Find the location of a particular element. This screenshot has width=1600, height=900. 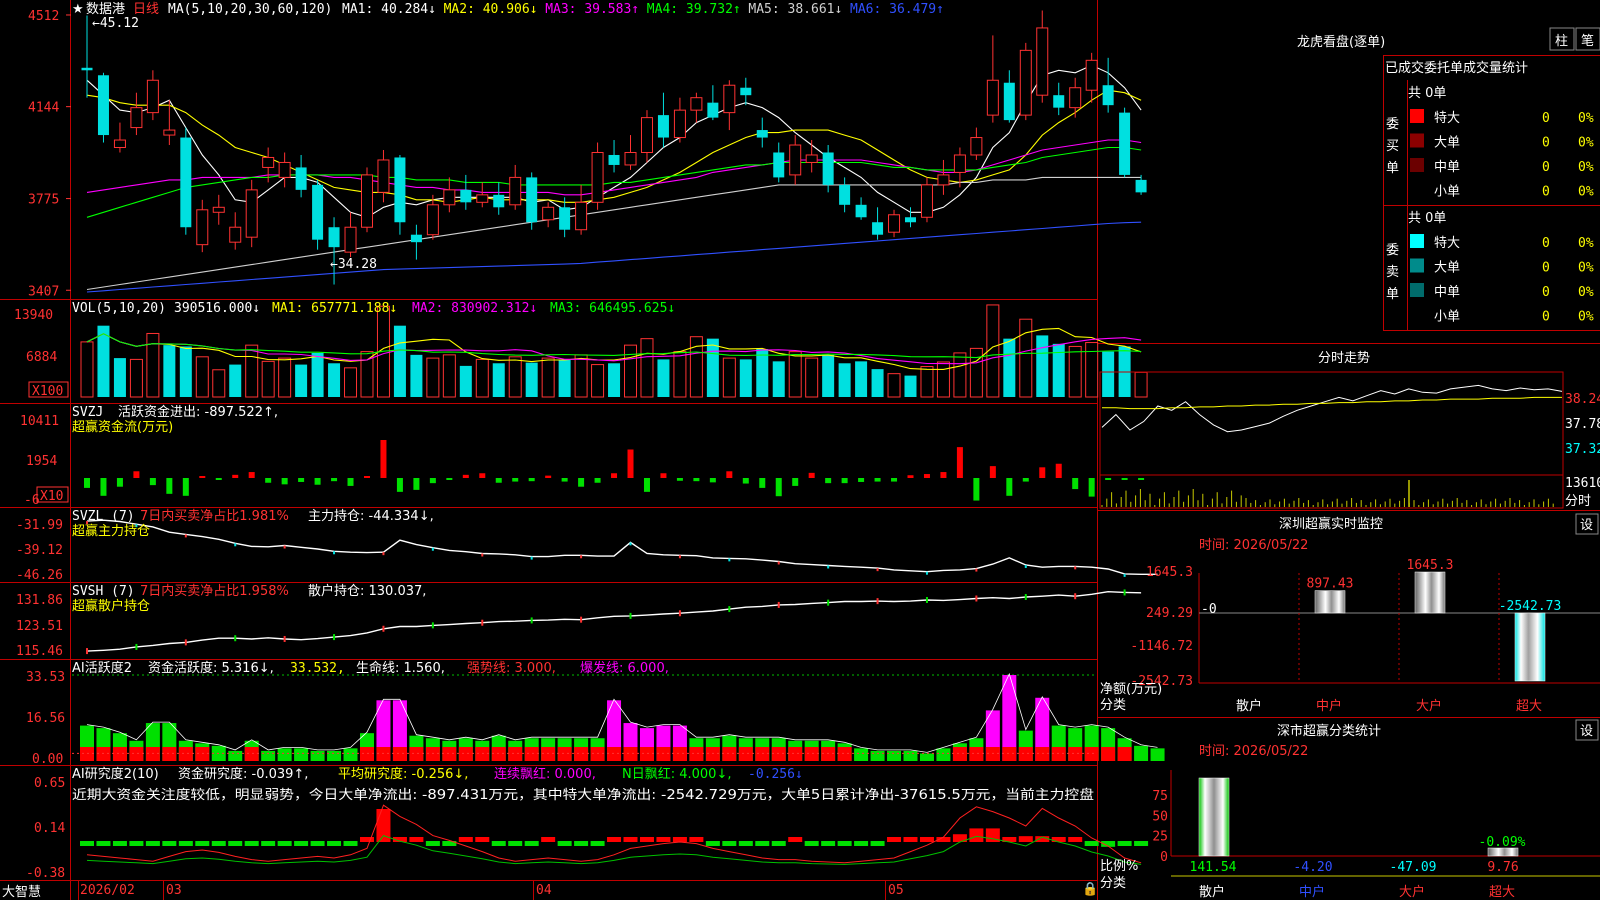

act-strong: 强势线: 3.000, is located at coordinates (511, 668).